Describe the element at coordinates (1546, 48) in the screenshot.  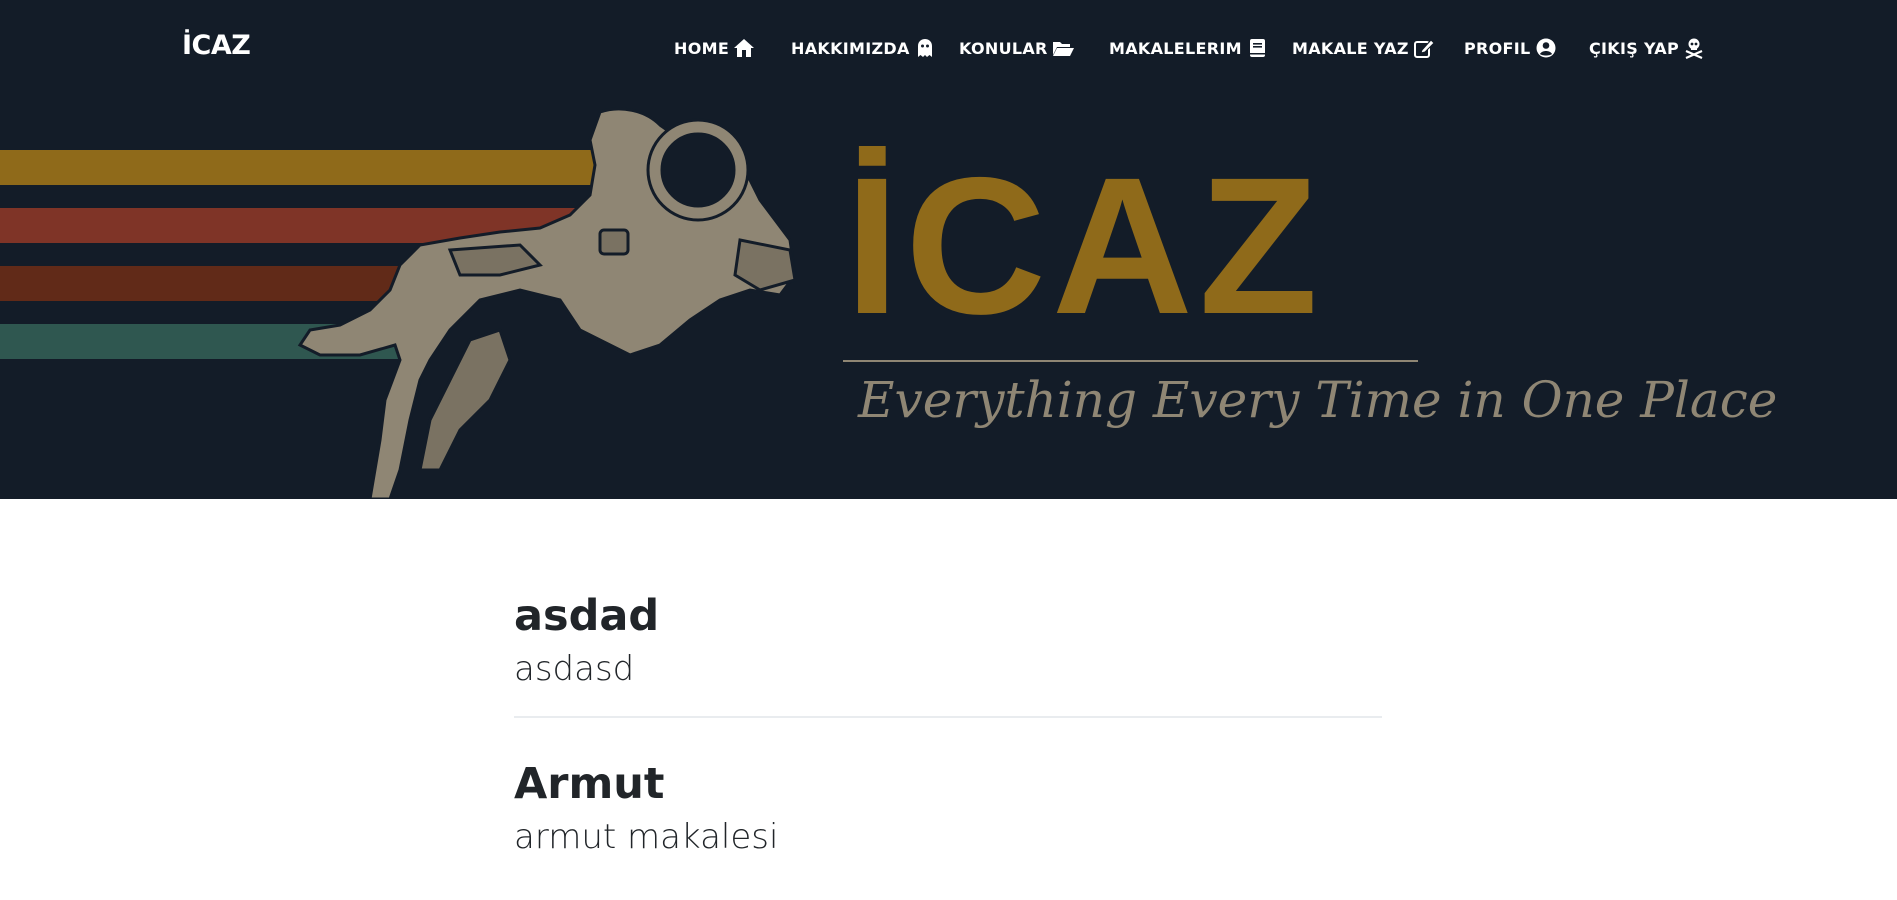
I see `user-circle-icon` at that location.